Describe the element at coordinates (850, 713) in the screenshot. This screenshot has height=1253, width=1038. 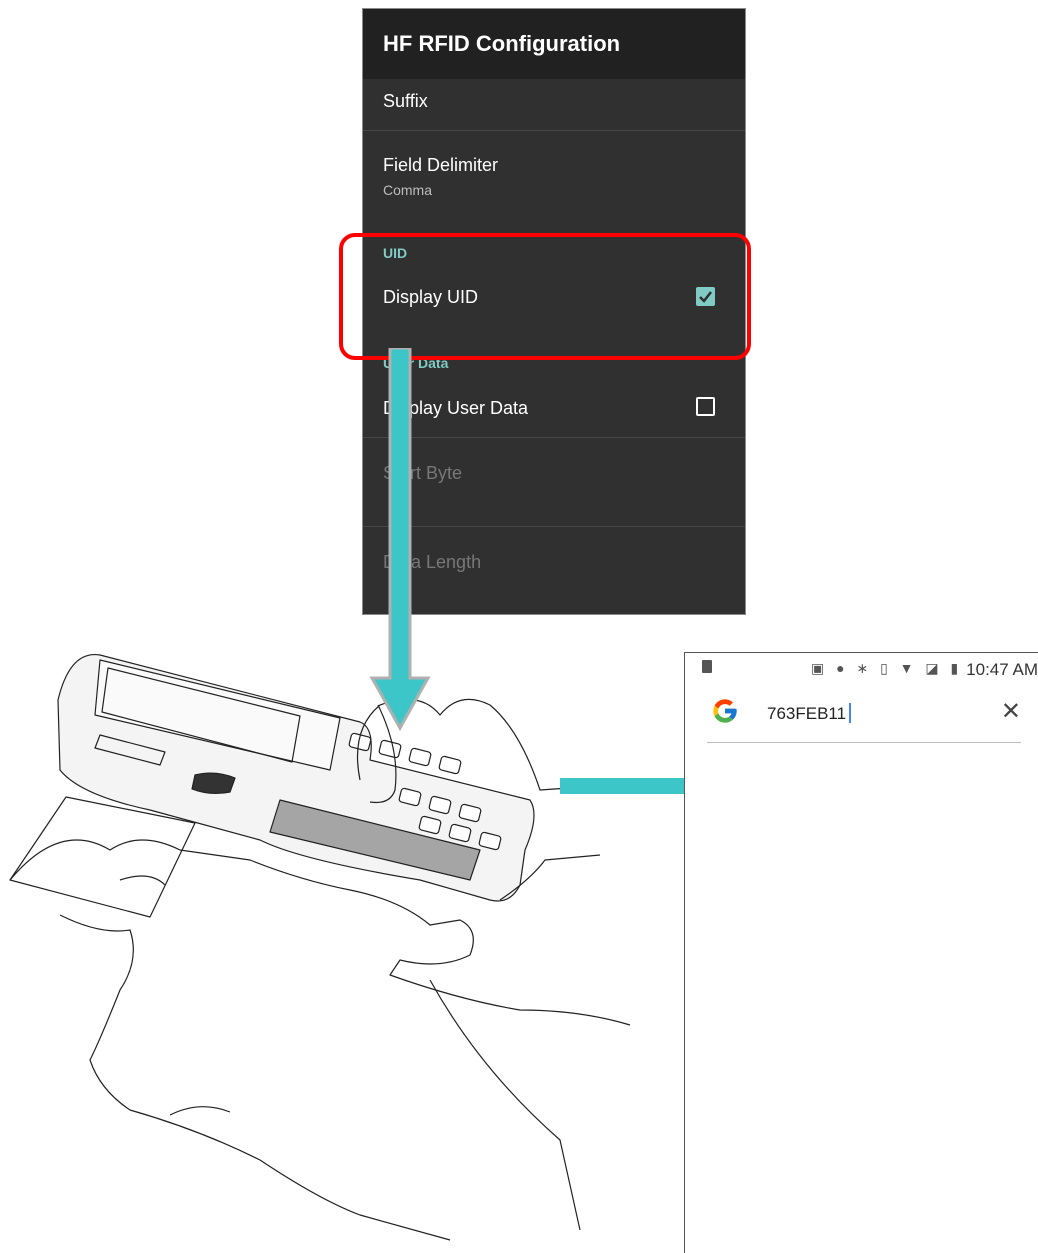
I see `text-cursor` at that location.